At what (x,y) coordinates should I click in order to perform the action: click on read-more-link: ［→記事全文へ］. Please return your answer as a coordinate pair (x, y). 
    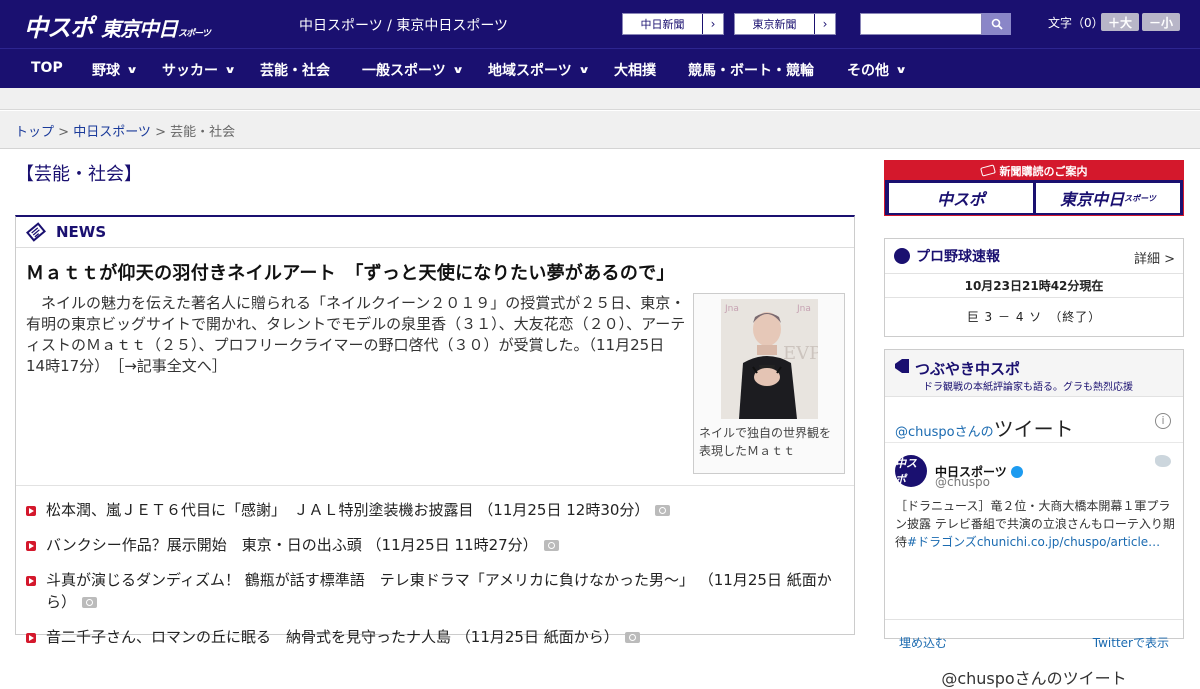
    Looking at the image, I should click on (172, 366).